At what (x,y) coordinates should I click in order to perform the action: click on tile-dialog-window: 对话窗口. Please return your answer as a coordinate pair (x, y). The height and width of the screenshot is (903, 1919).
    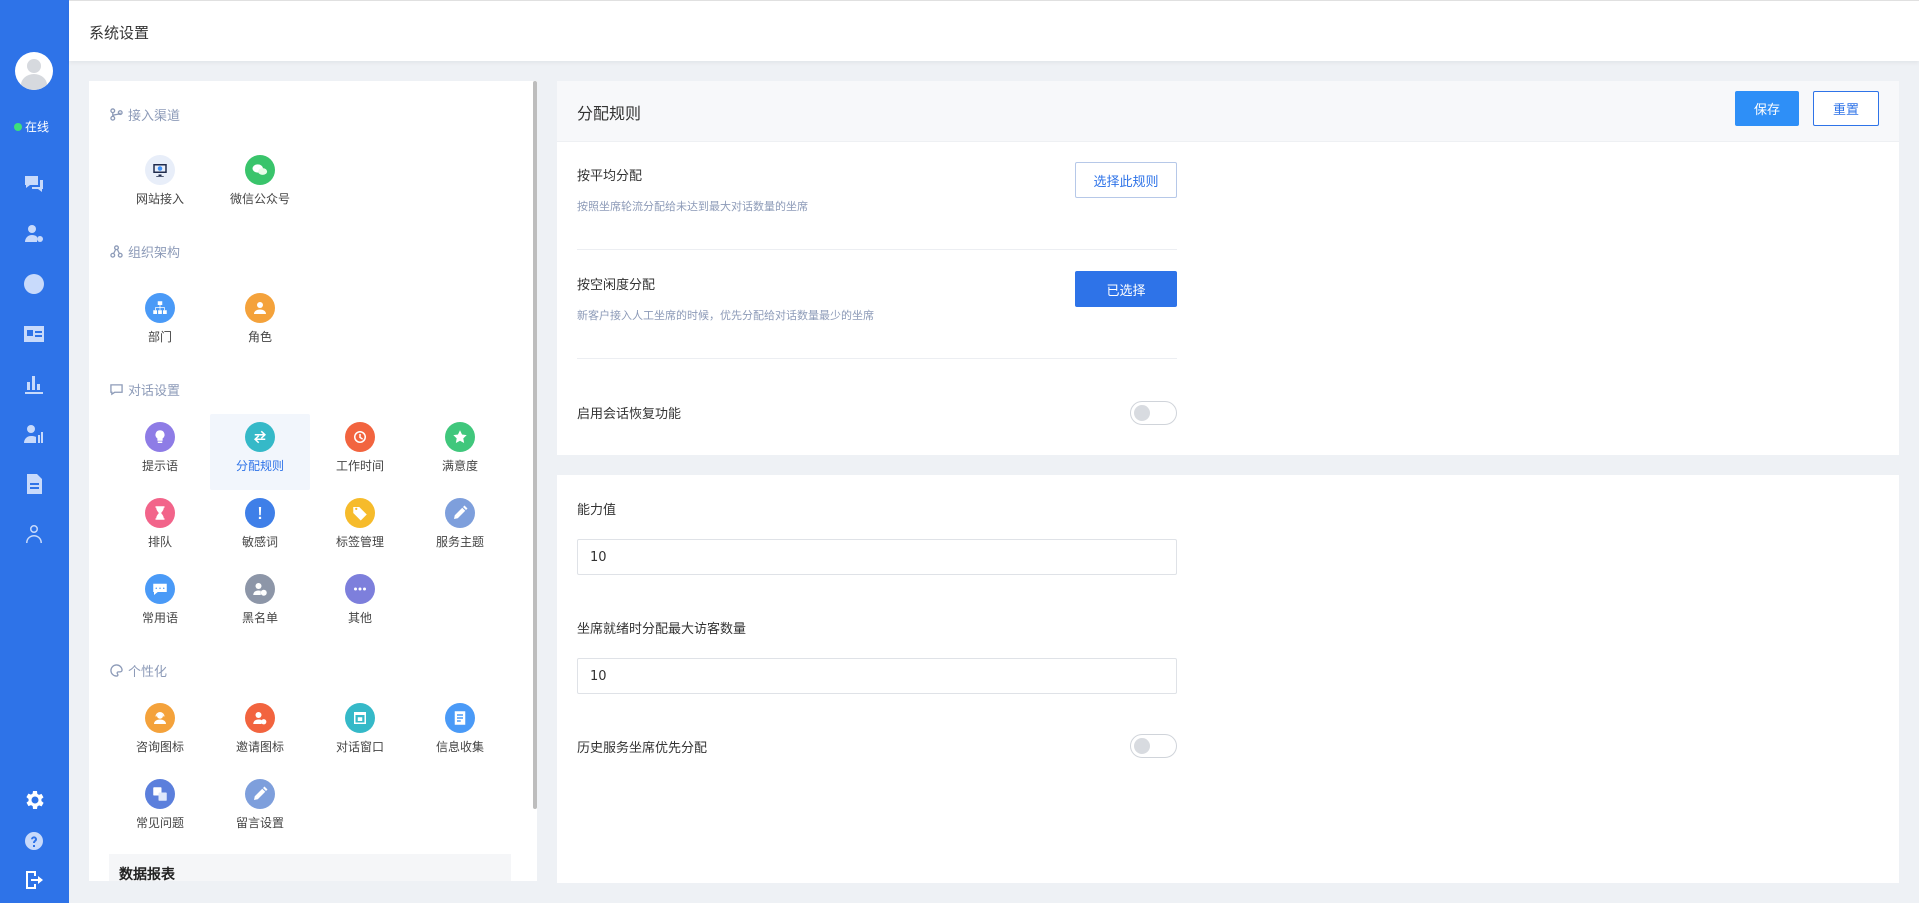
    Looking at the image, I should click on (360, 733).